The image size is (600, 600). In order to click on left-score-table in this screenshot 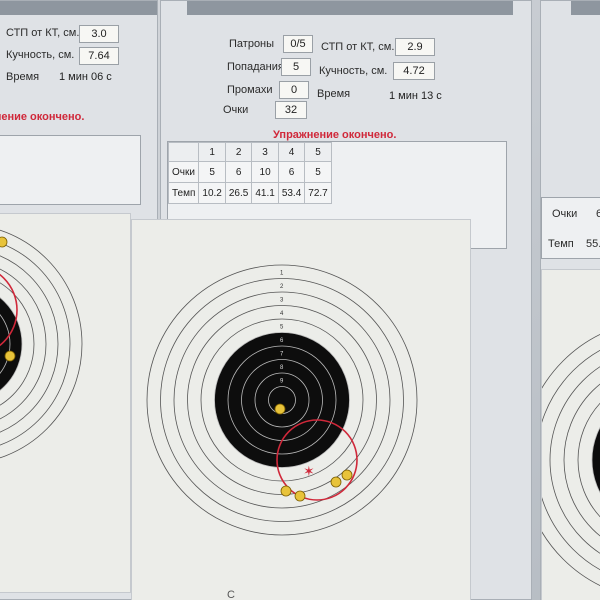, I will do `click(70, 170)`.